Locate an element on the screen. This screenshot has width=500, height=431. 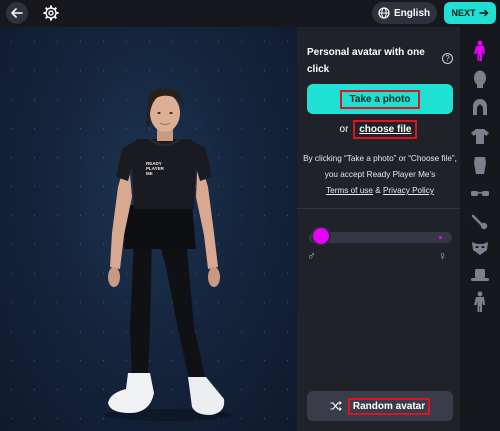
random-avatar-label: Random avatar is located at coordinates (389, 406).